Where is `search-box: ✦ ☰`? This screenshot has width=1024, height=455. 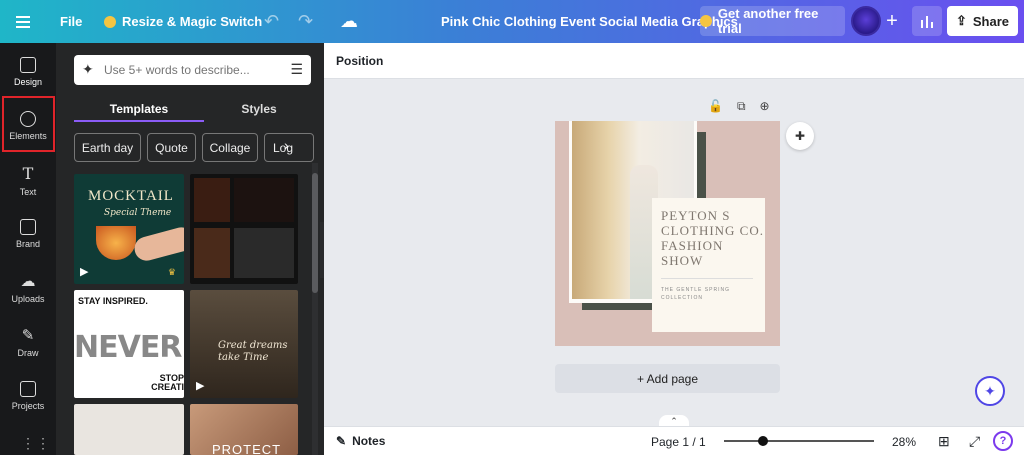
search-box: ✦ ☰ is located at coordinates (192, 70).